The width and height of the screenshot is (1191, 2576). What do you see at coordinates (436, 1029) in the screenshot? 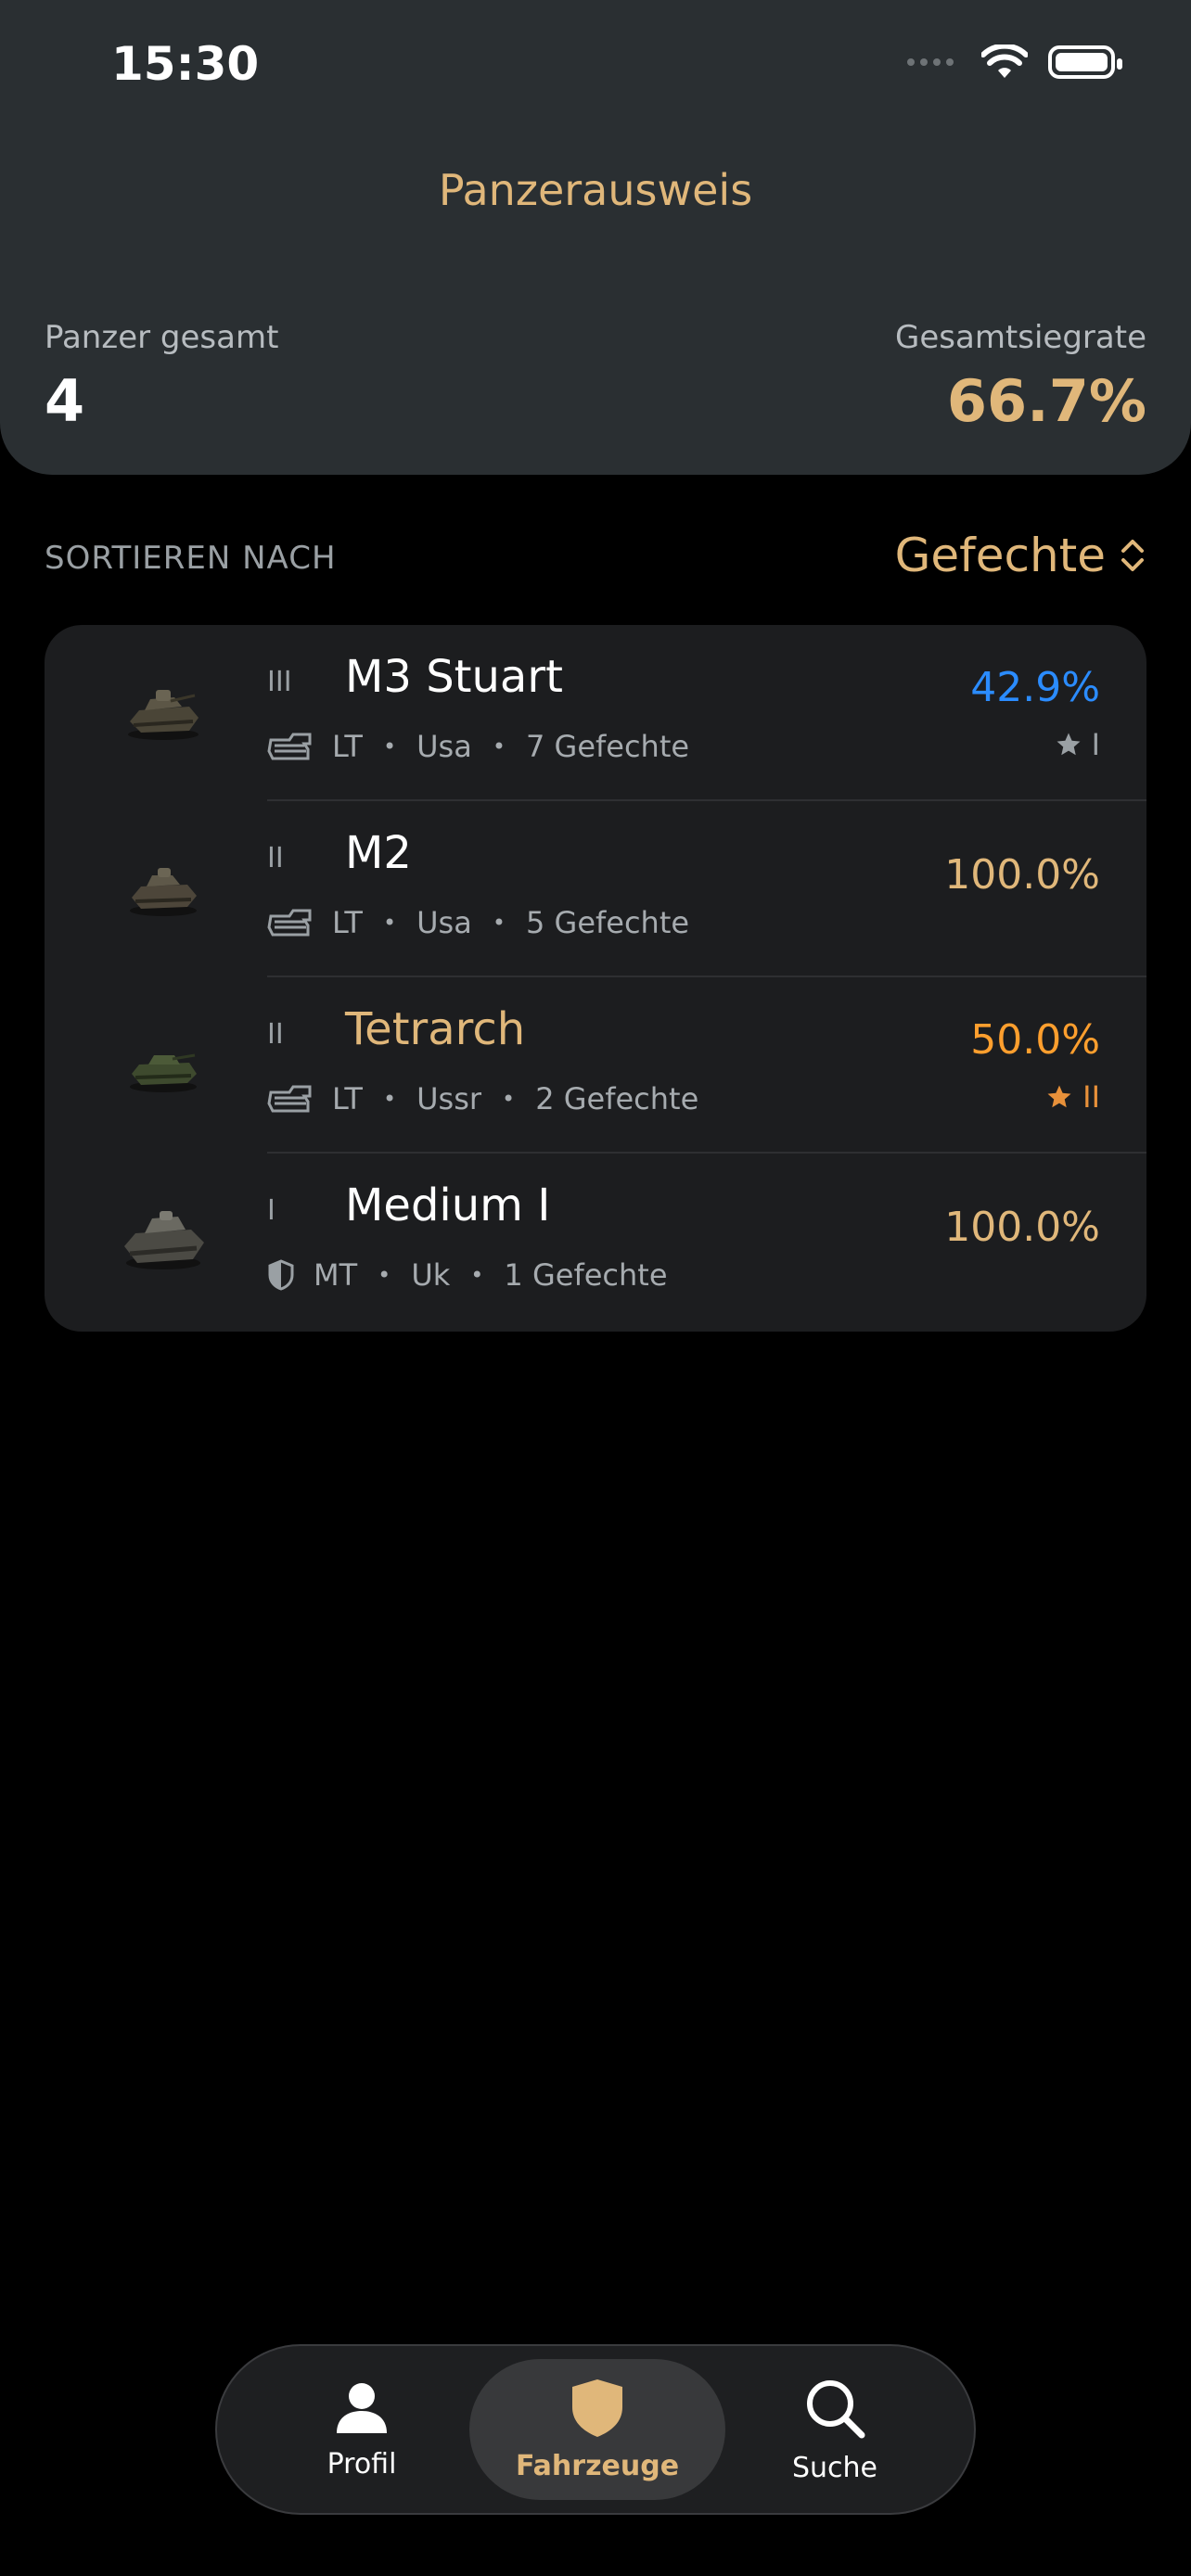
I see `tank-name: Tetrarch` at bounding box center [436, 1029].